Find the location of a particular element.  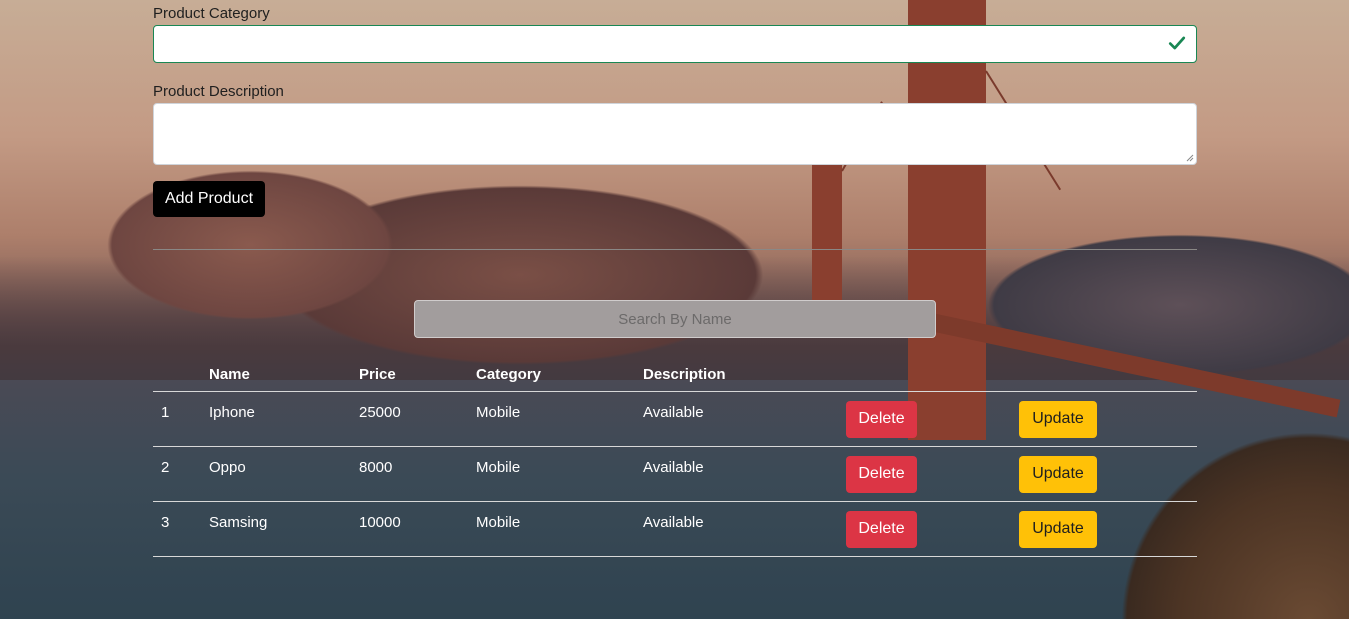

header-index is located at coordinates (181, 374).